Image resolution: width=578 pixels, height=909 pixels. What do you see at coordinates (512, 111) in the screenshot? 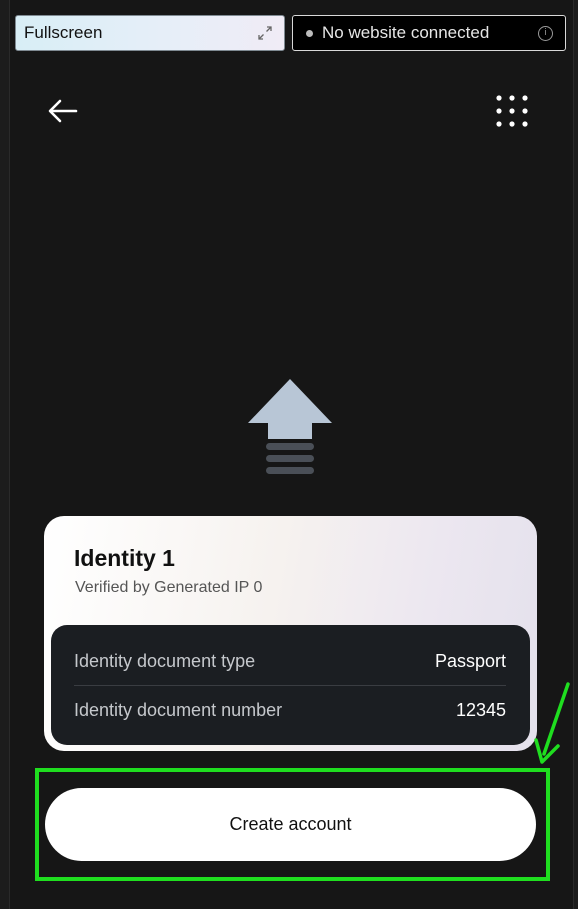
I see `grid-dots-icon` at bounding box center [512, 111].